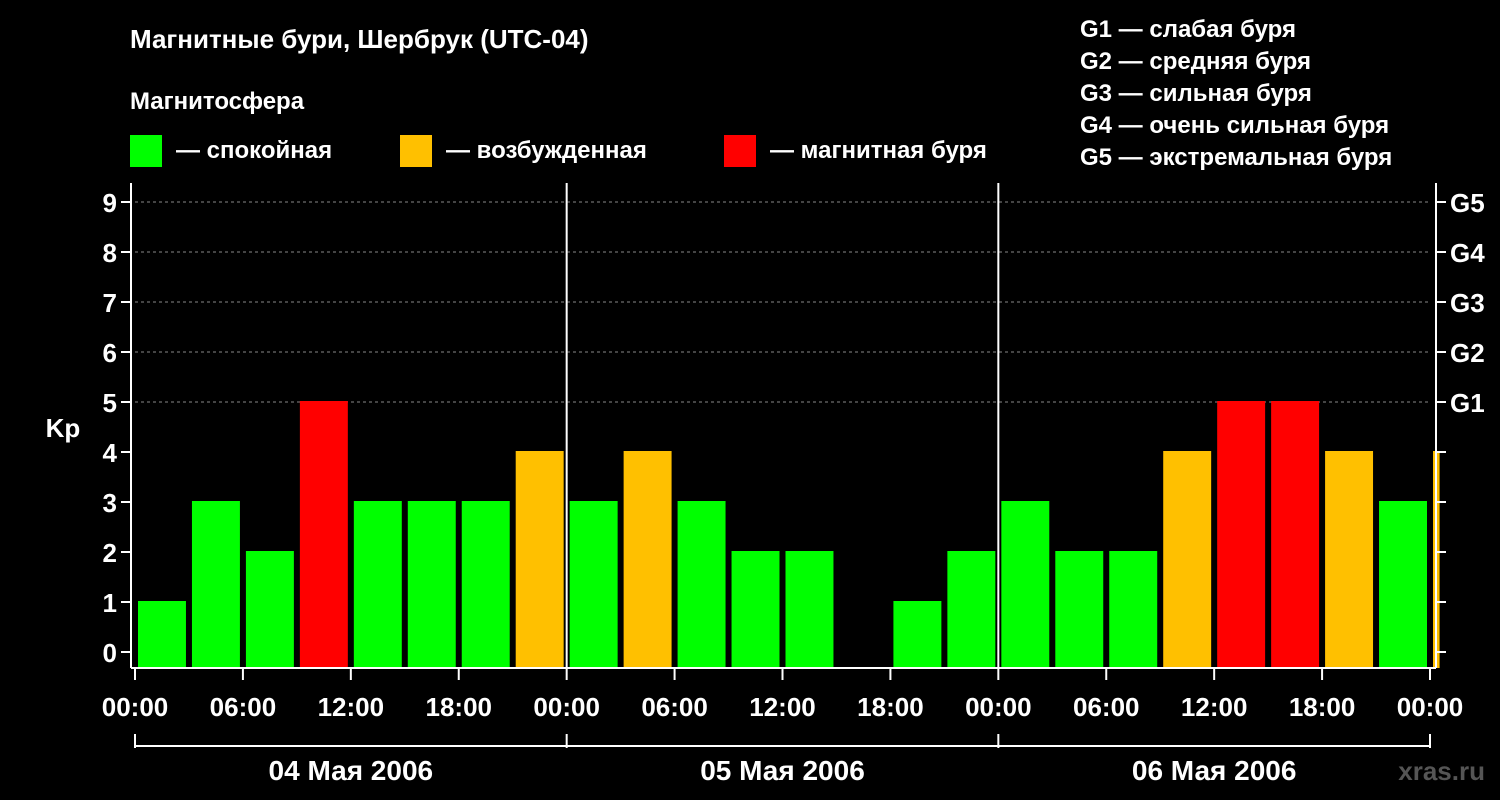  Describe the element at coordinates (110, 603) in the screenshot. I see `y-tick-label: 1` at that location.